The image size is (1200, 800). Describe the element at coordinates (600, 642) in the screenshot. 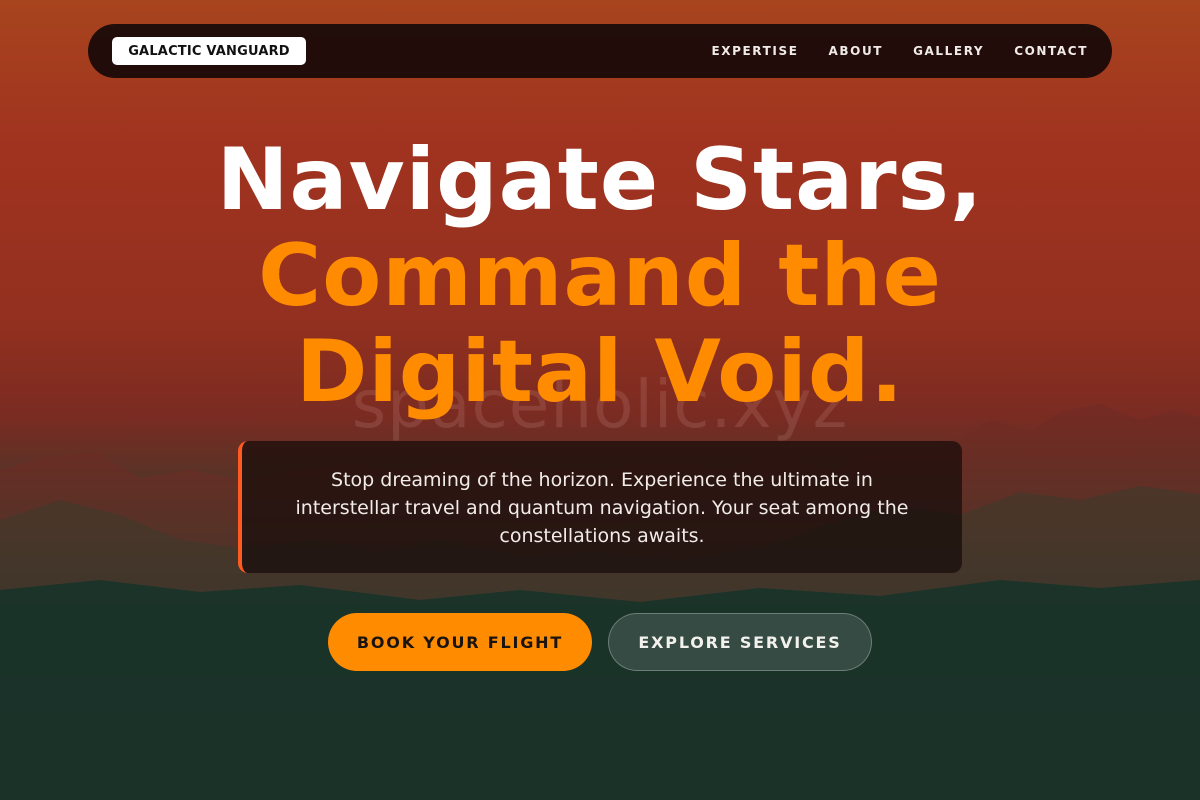

I see `cta-button-row: BOOK YOUR FLIGHT EXPLORE SERVICES` at that location.